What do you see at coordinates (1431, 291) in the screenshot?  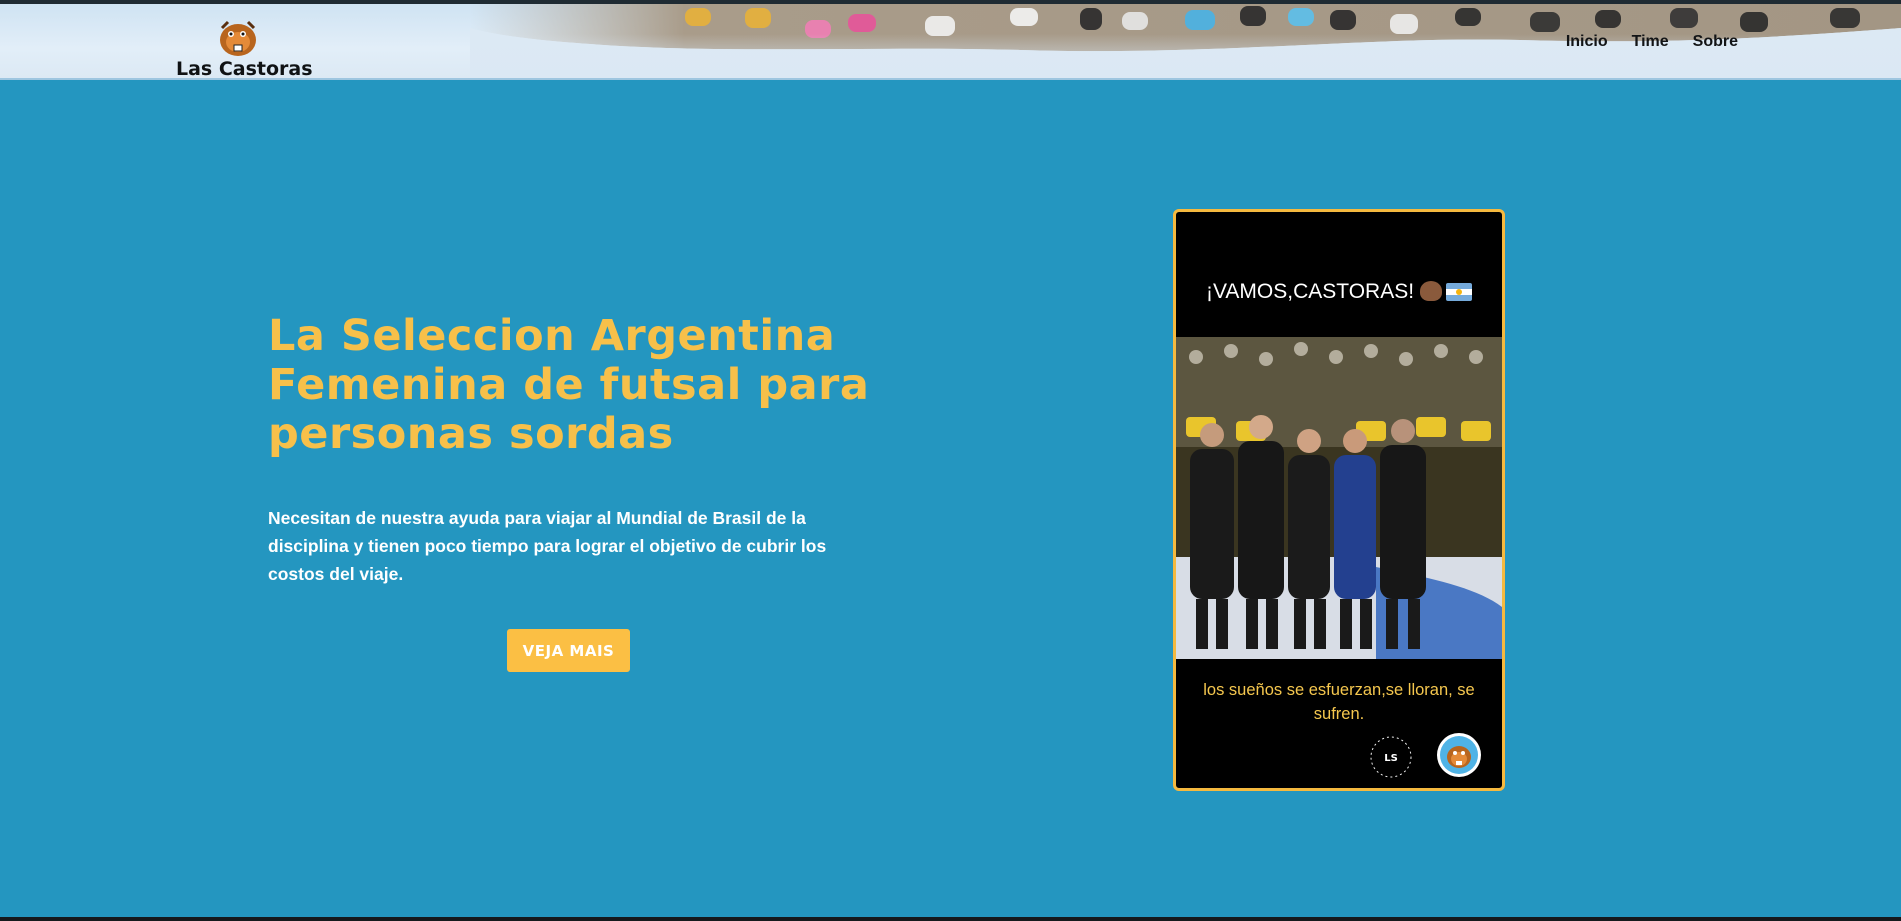 I see `beaver-emoji-icon` at bounding box center [1431, 291].